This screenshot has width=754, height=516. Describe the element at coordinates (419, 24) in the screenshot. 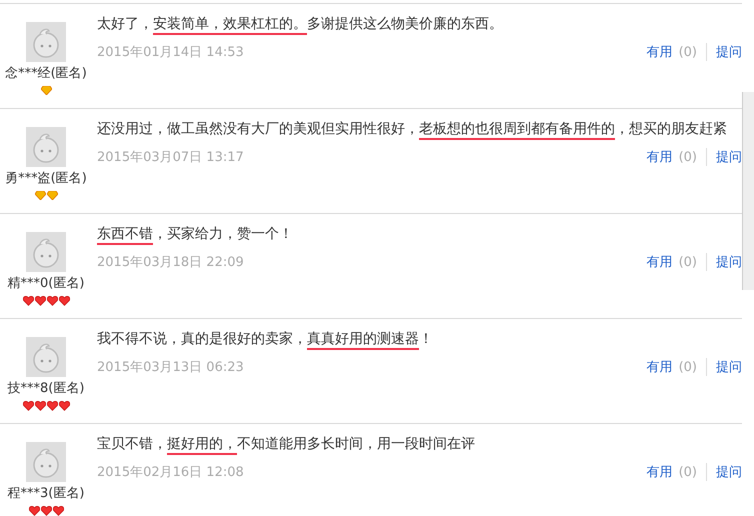

I see `review-text: 太好了，安装简单，效果杠杠的。多谢提供这么物美价廉的东西。` at that location.